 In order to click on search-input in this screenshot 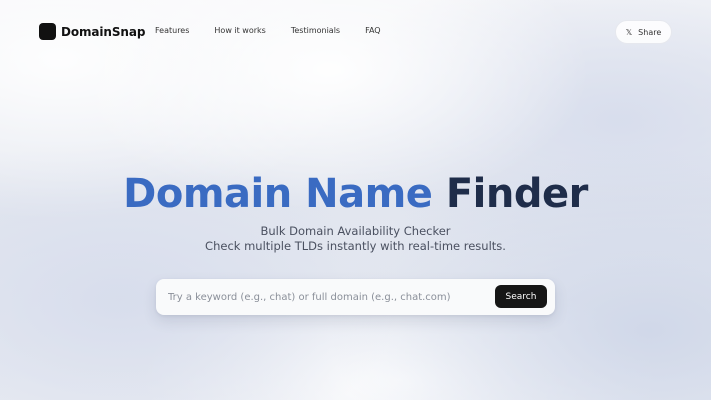, I will do `click(328, 297)`.